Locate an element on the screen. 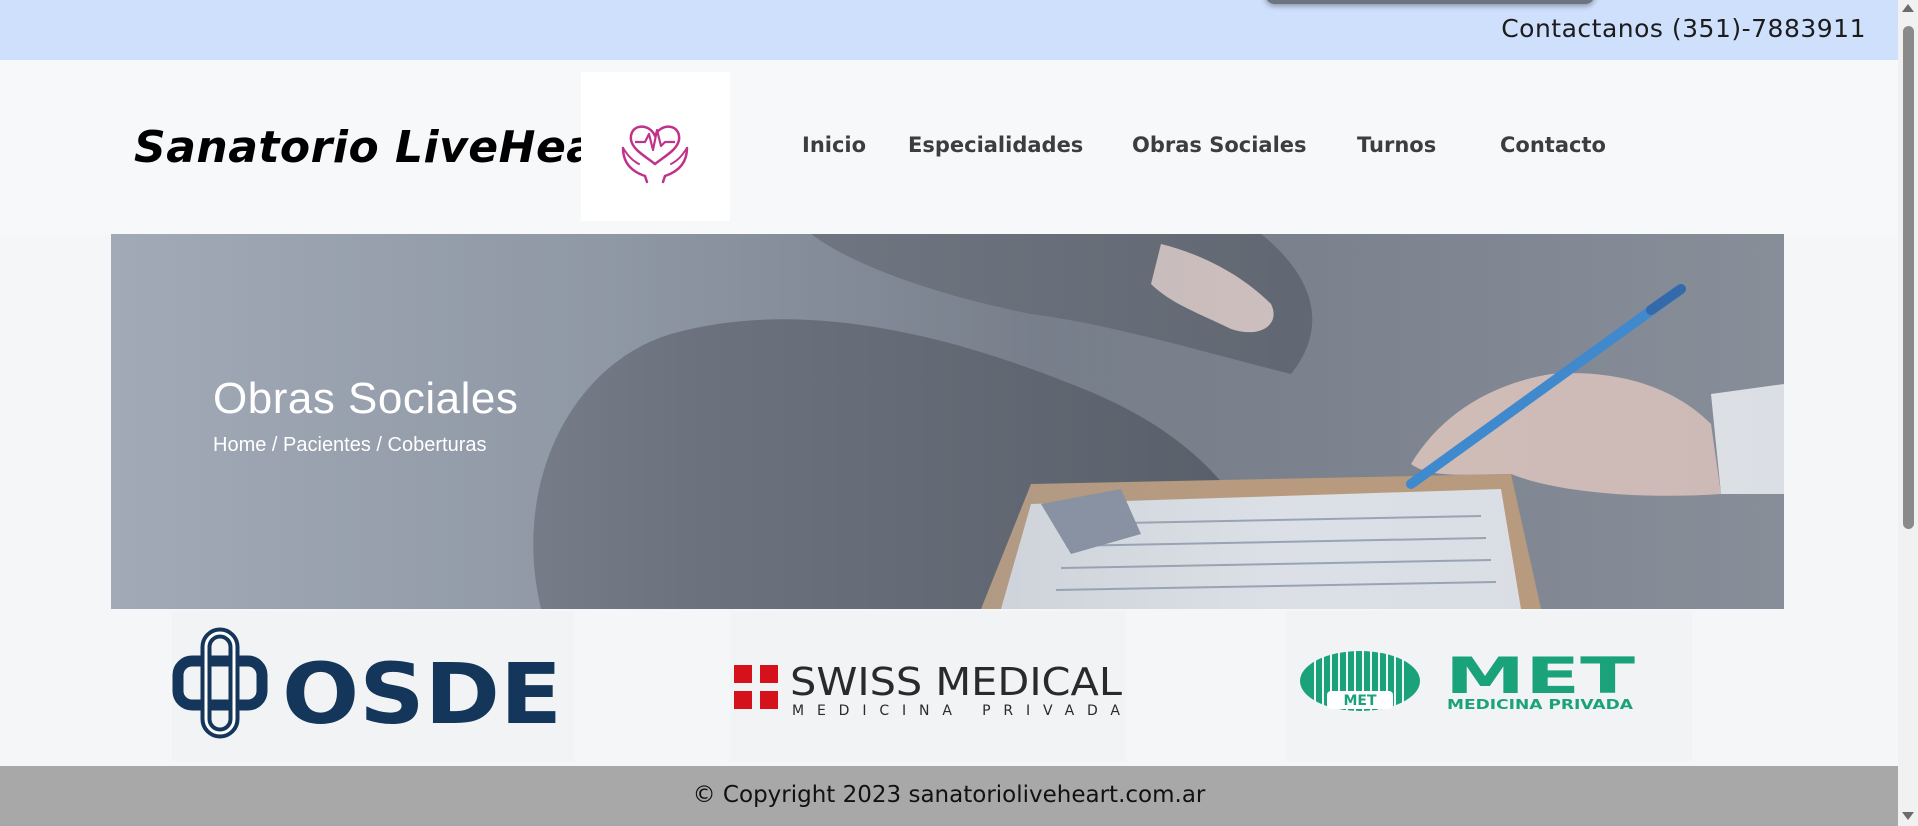 This screenshot has height=826, width=1918. scroll-up-icon is located at coordinates (1908, 8).